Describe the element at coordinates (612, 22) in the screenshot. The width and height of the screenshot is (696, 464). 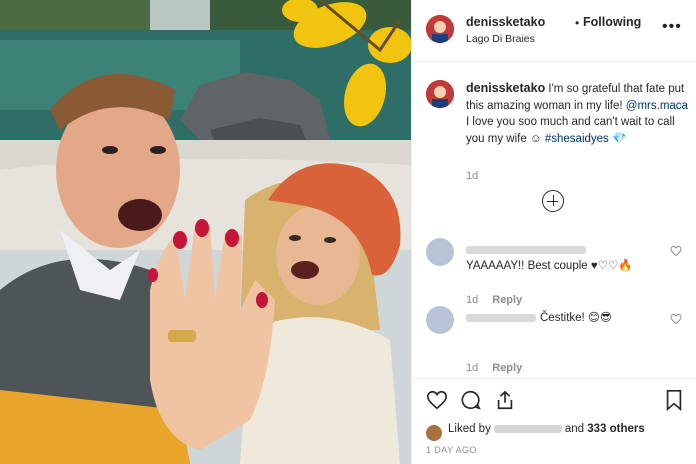
I see `follow-status-button: Following` at that location.